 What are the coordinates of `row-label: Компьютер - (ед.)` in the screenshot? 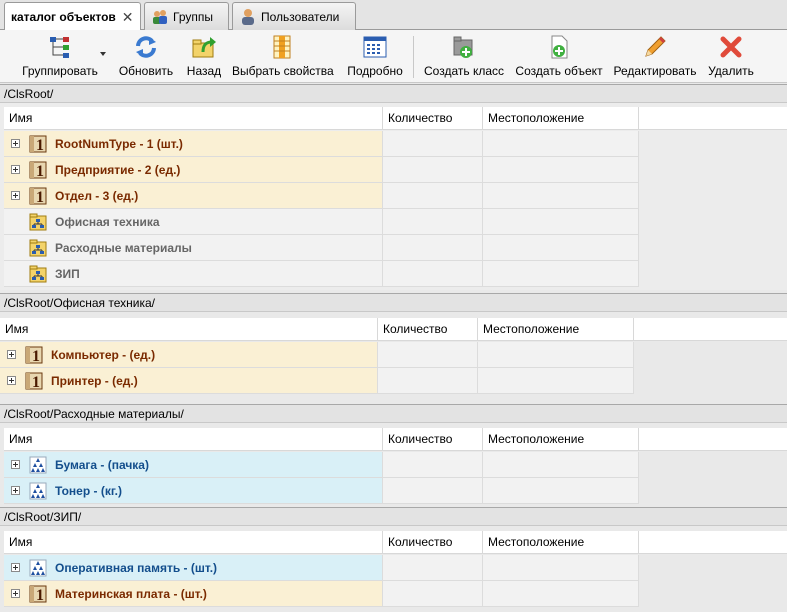 It's located at (103, 354).